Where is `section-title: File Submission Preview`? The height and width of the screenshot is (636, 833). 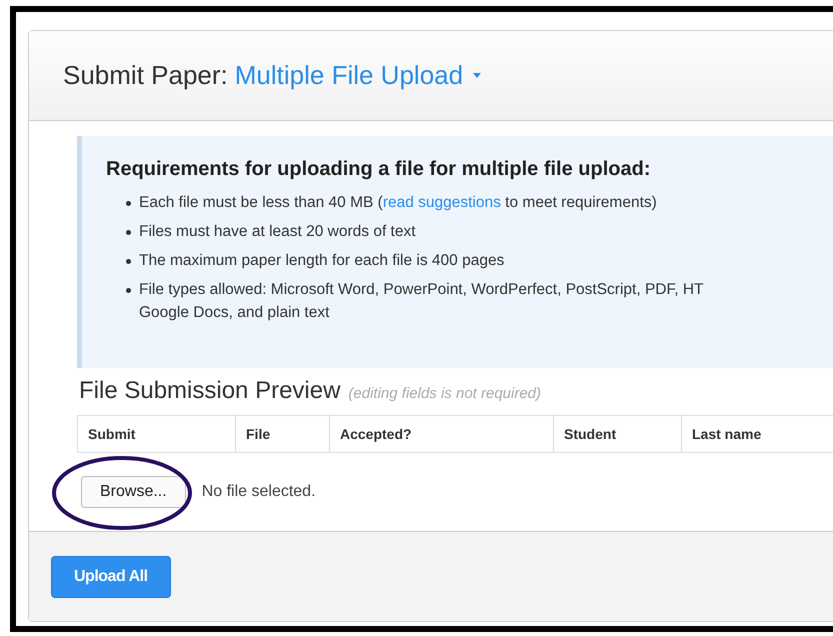
section-title: File Submission Preview is located at coordinates (209, 391).